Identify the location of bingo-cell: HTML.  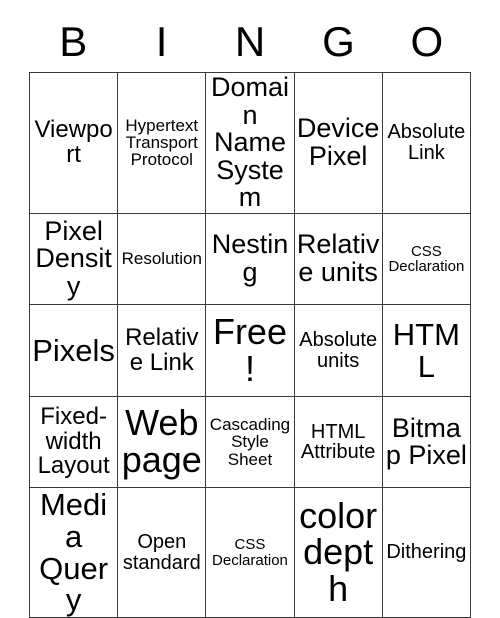
(426, 350).